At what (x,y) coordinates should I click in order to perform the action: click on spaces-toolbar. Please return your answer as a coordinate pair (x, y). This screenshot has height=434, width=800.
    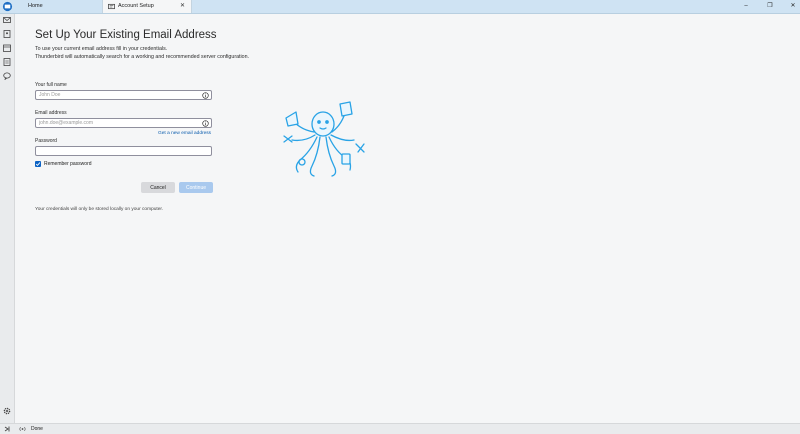
    Looking at the image, I should click on (7, 218).